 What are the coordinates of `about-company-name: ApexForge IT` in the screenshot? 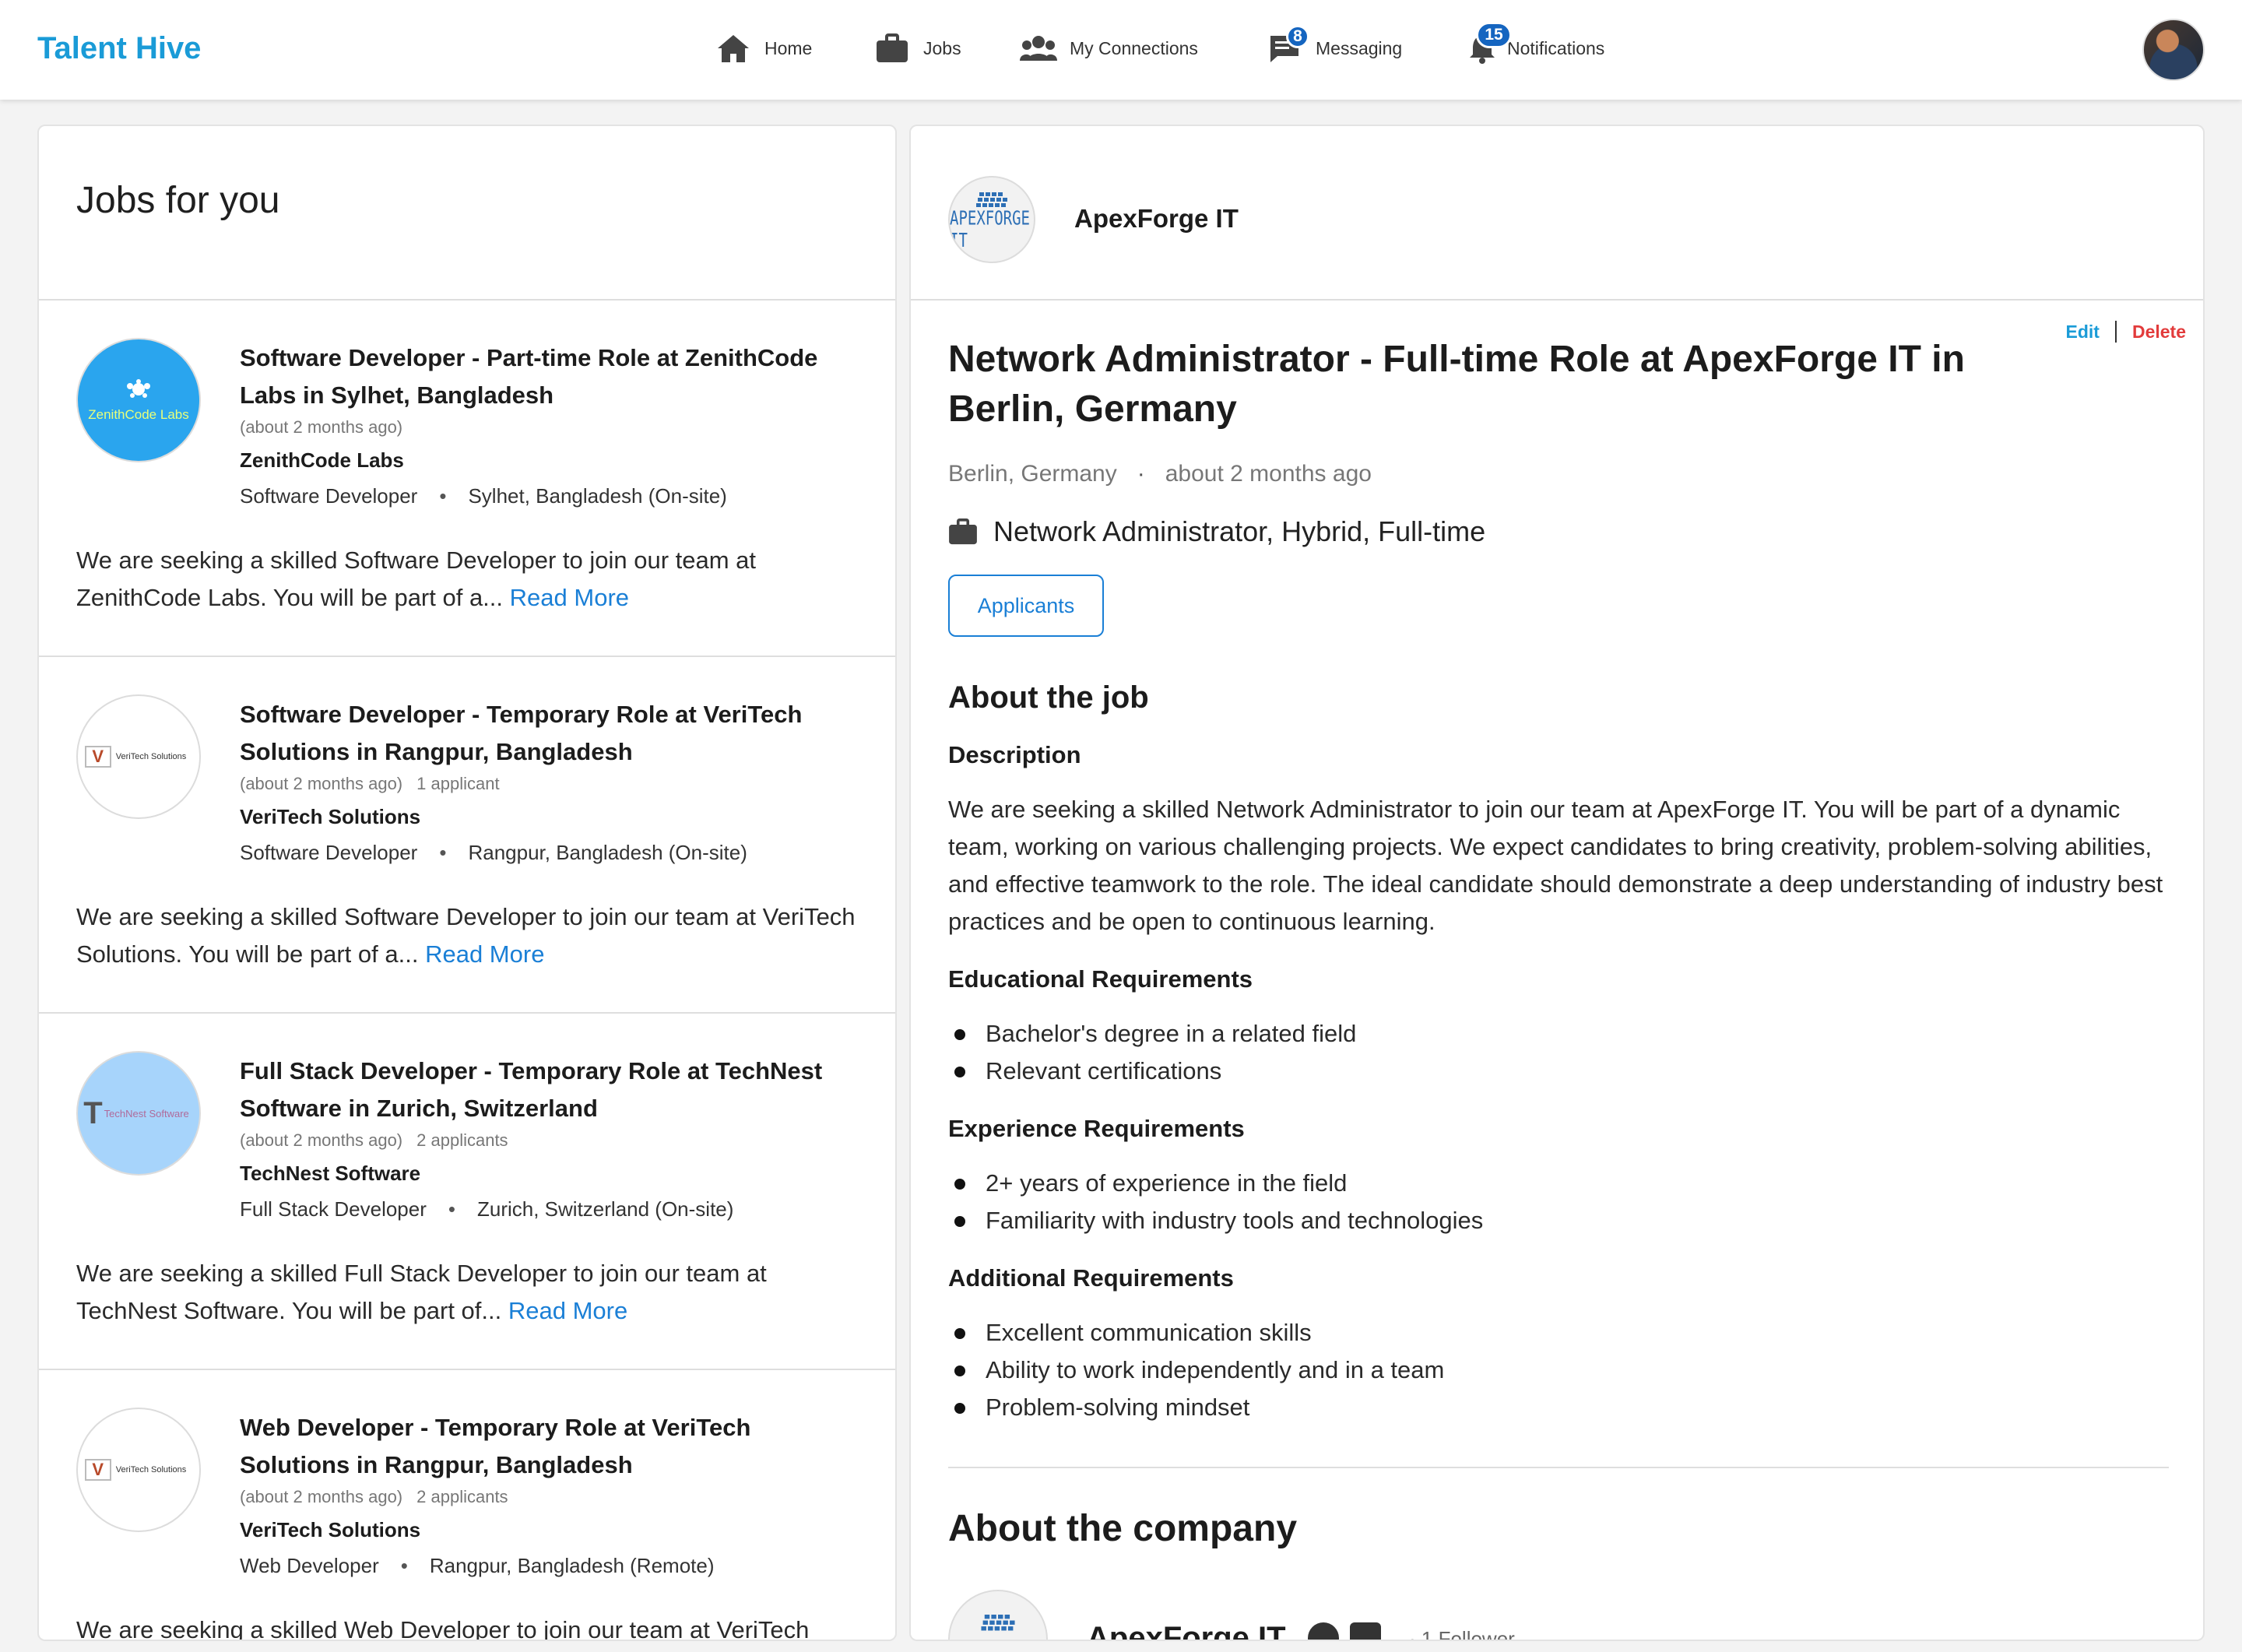 It's located at (1186, 1630).